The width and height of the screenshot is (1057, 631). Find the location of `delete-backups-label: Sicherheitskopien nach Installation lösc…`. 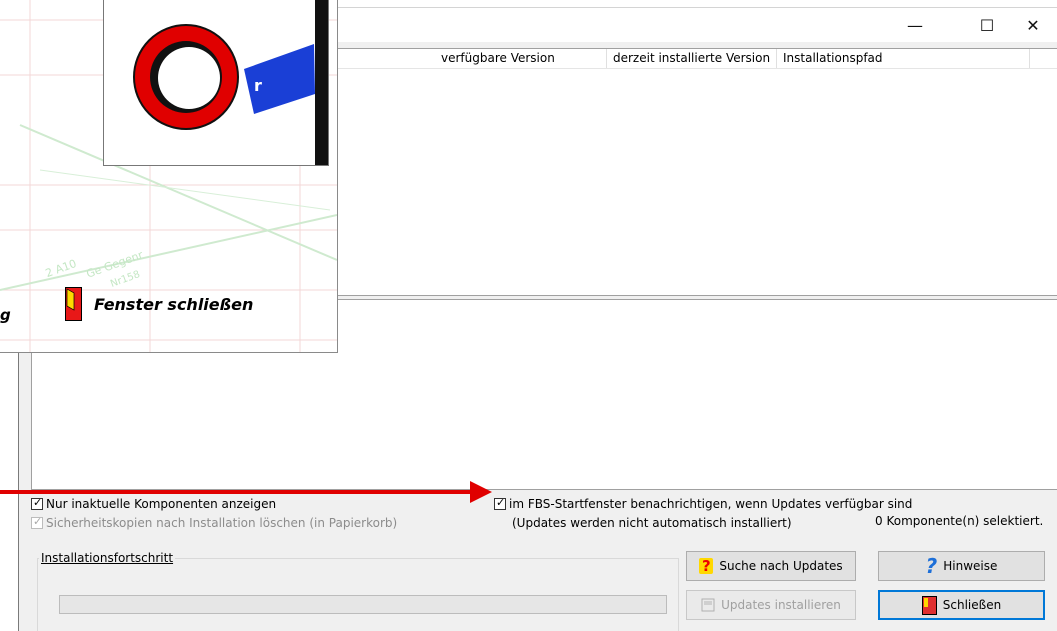

delete-backups-label: Sicherheitskopien nach Installation lösc… is located at coordinates (222, 523).